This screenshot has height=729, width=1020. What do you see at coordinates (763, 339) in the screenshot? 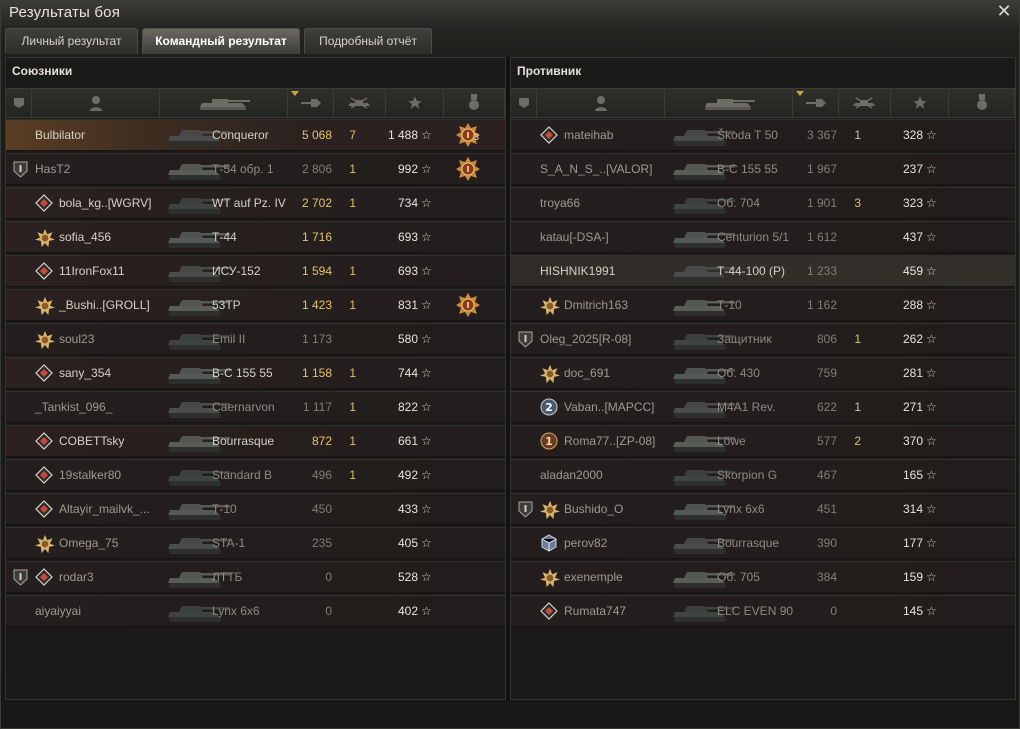
I see `player-row: Oleg_2025[R-08] Защитник 806 1 262 ☆` at bounding box center [763, 339].